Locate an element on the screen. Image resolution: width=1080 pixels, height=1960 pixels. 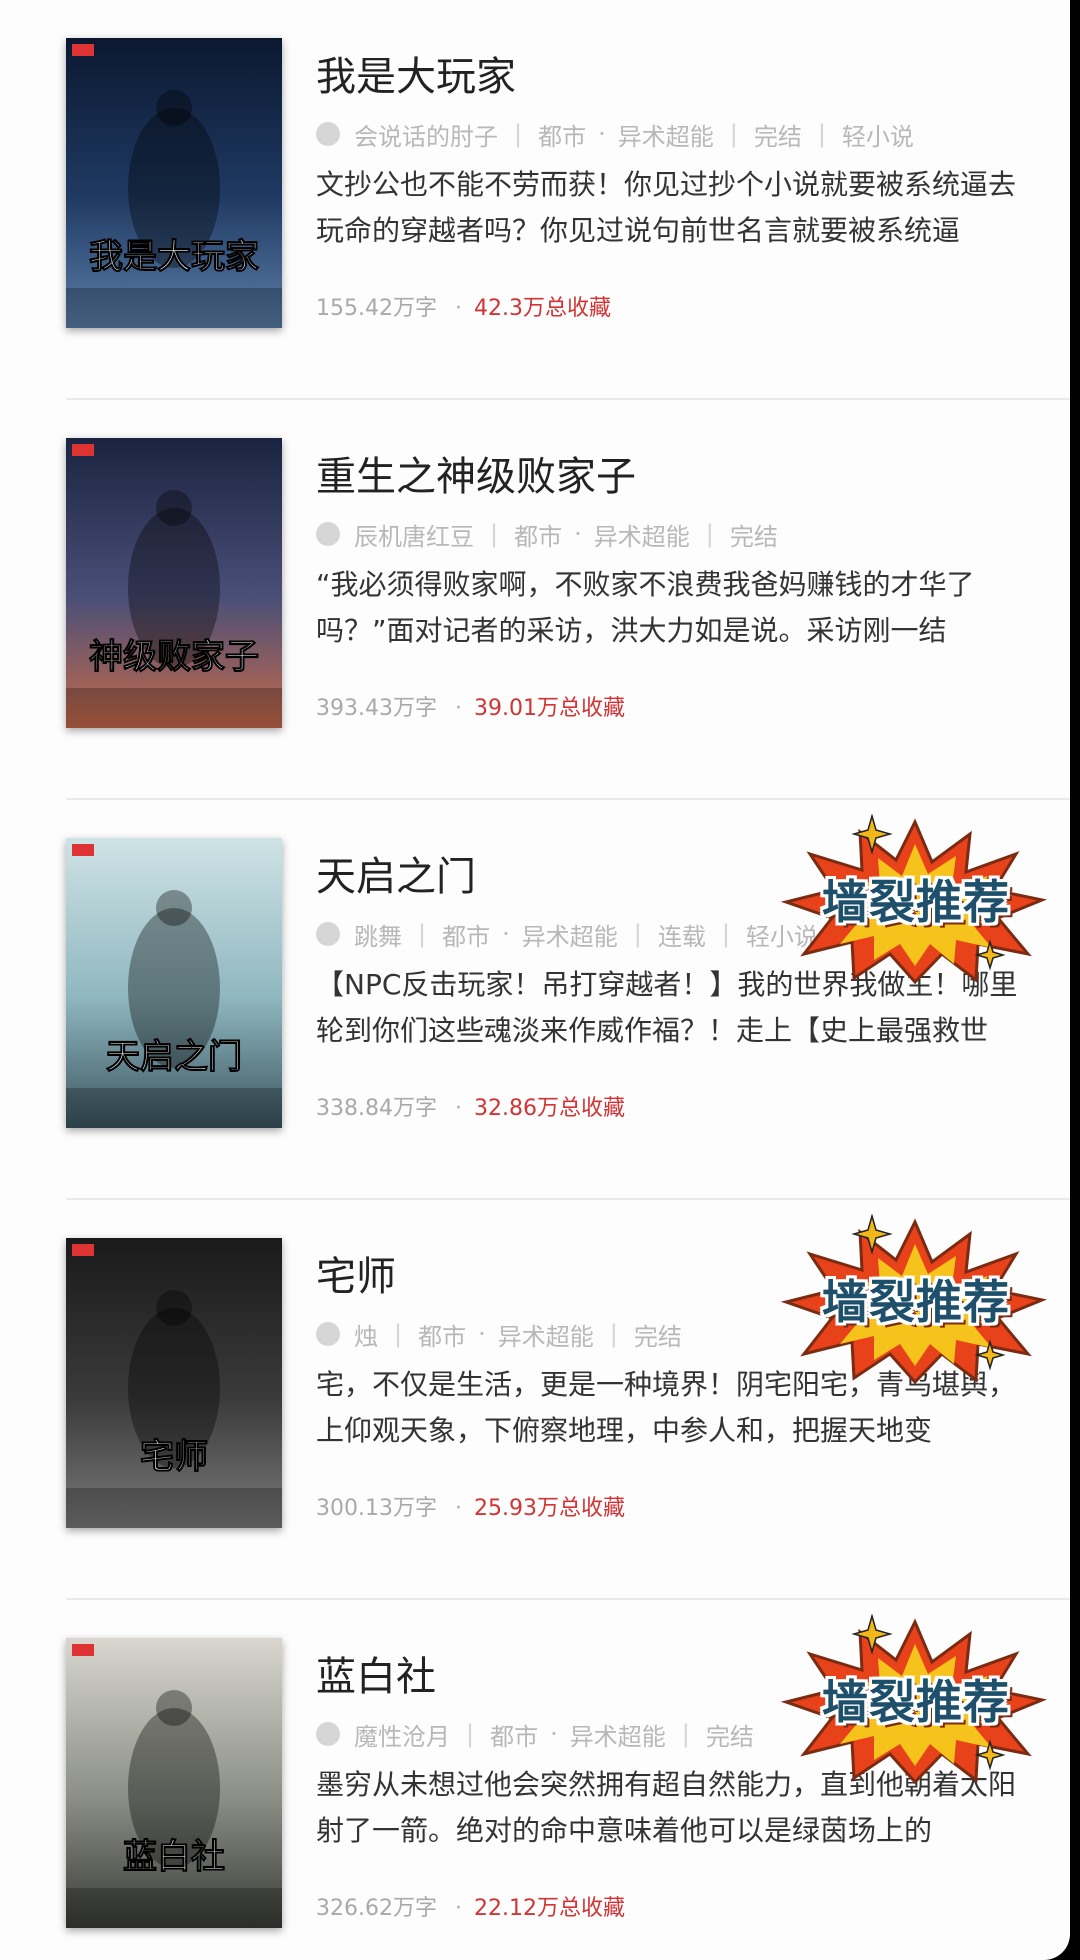
book-cover-art: 我是大玩家 is located at coordinates (174, 183).